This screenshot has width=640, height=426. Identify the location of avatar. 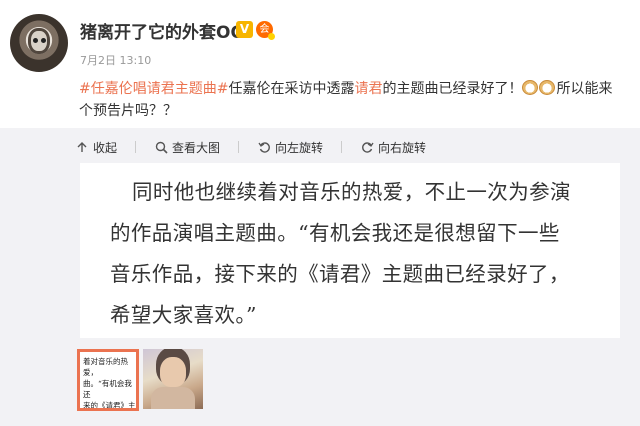
(39, 43).